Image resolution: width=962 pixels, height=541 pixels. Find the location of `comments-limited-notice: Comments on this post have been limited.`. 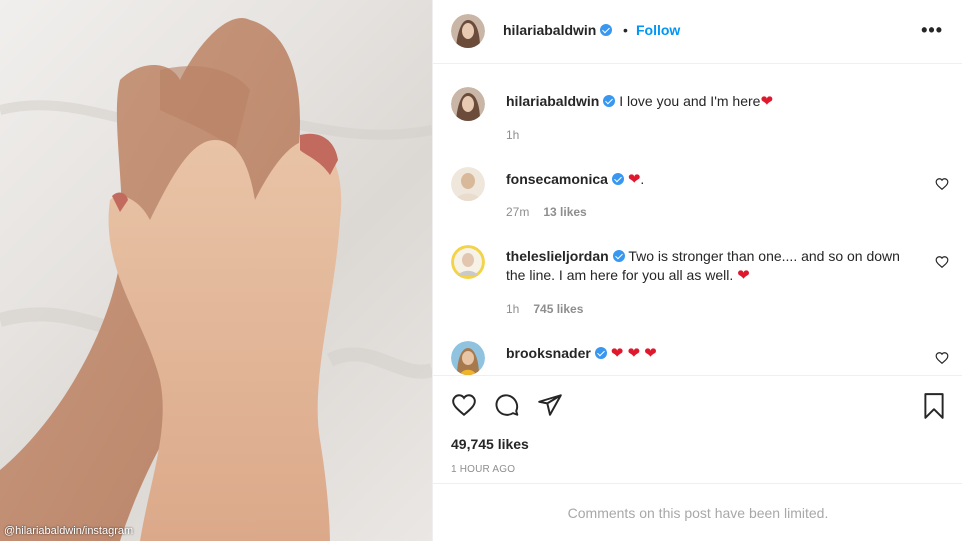

comments-limited-notice: Comments on this post have been limited. is located at coordinates (697, 512).